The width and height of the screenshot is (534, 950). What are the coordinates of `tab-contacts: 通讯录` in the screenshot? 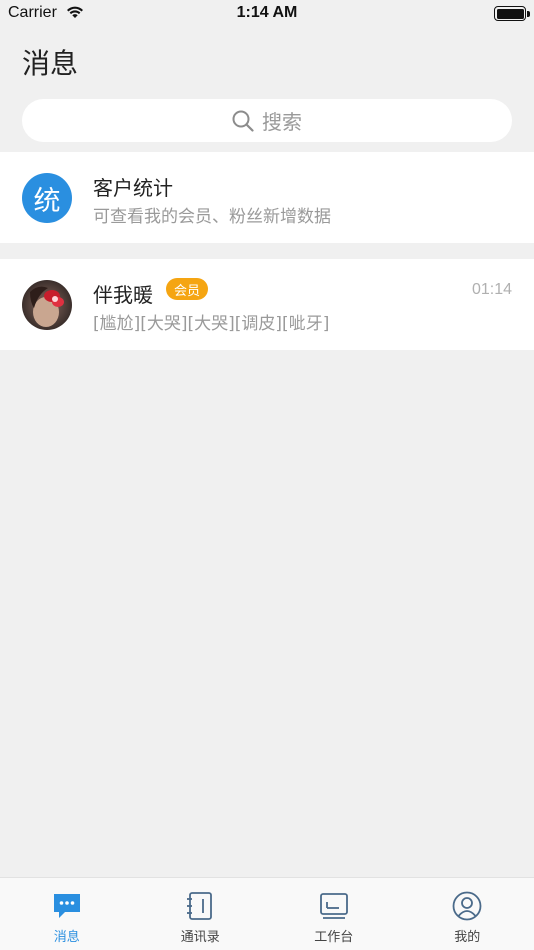 It's located at (201, 914).